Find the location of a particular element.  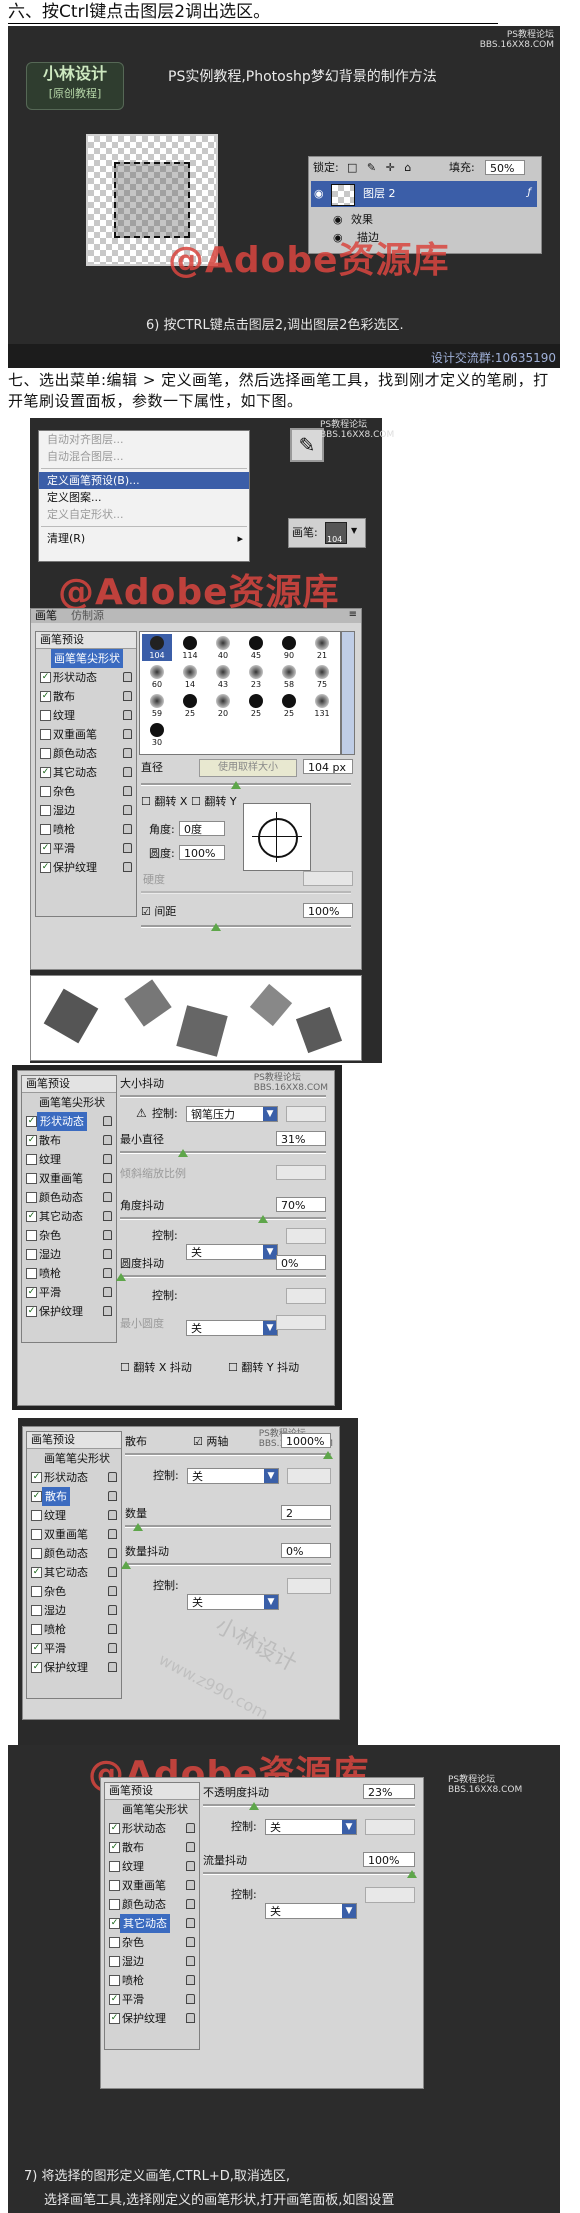

brush-tip: 45 is located at coordinates (256, 647).